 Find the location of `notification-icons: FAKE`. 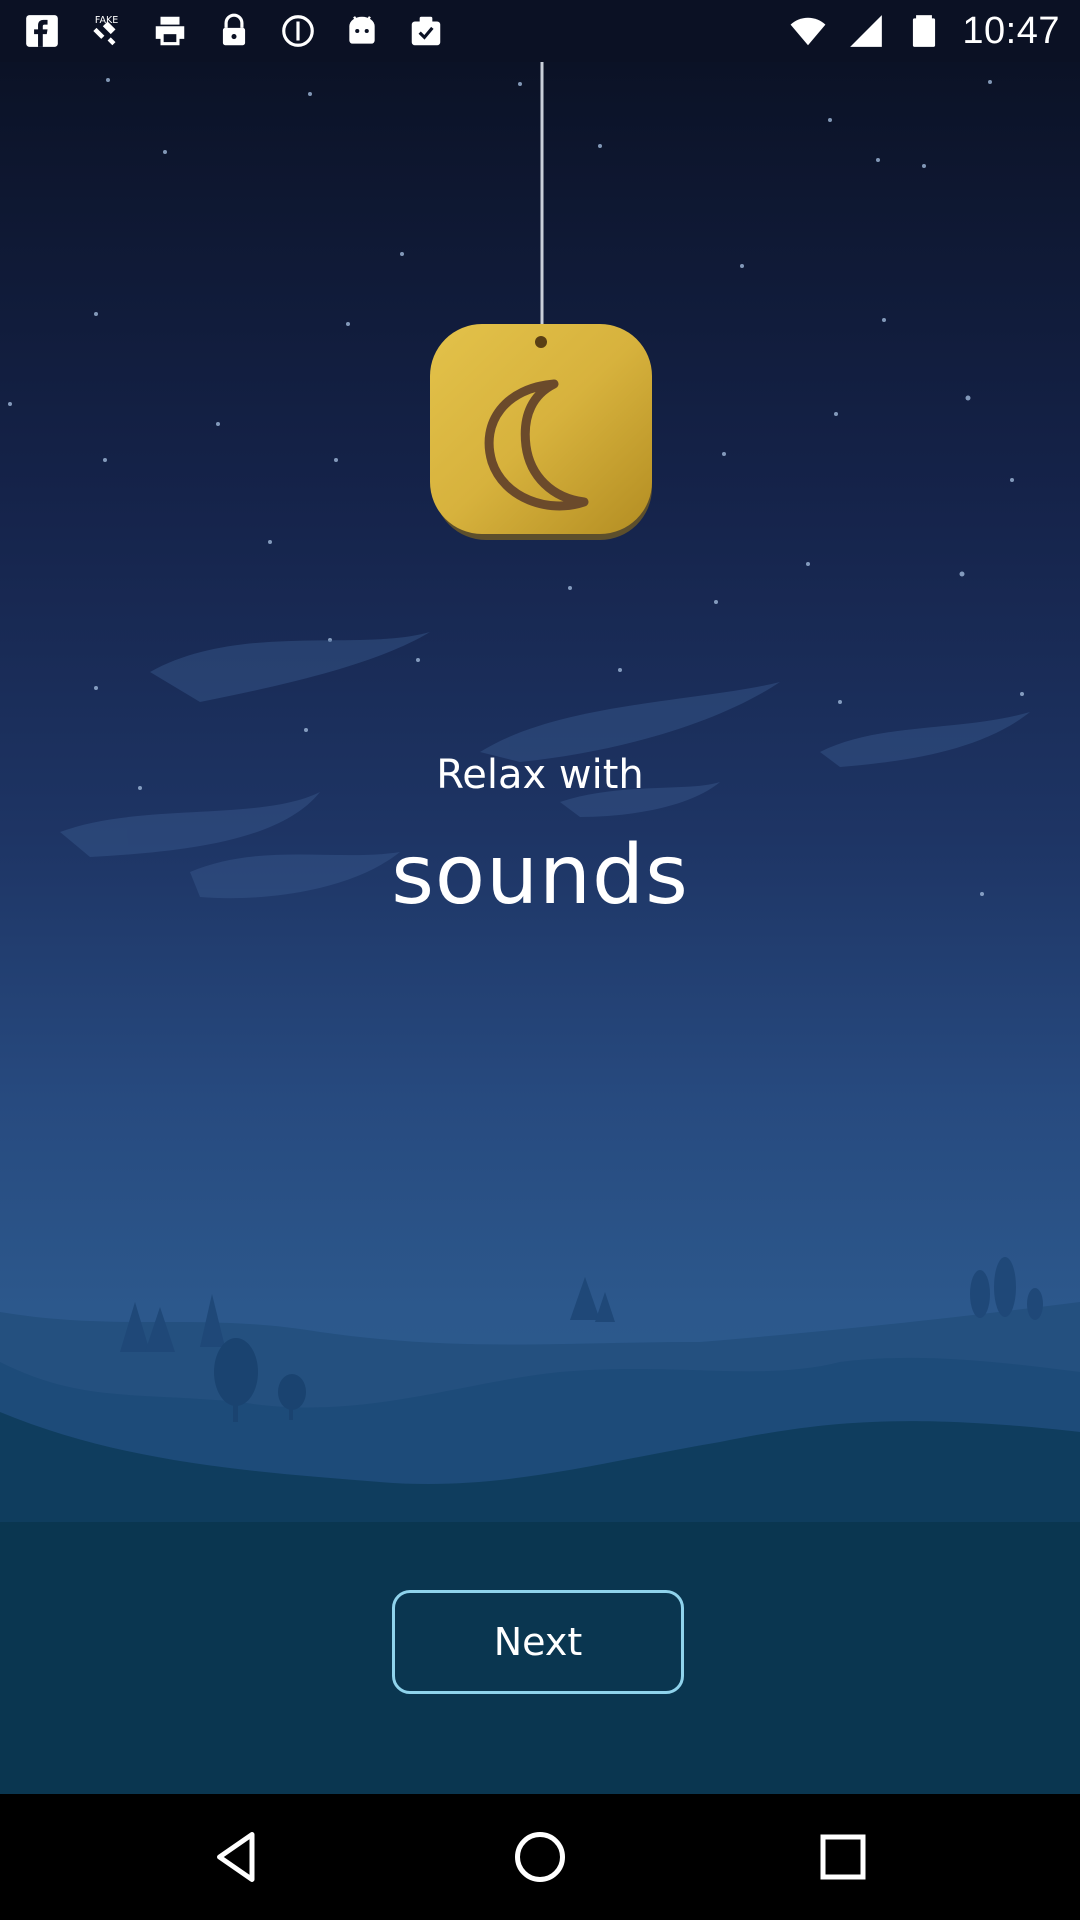

notification-icons: FAKE is located at coordinates (234, 31).